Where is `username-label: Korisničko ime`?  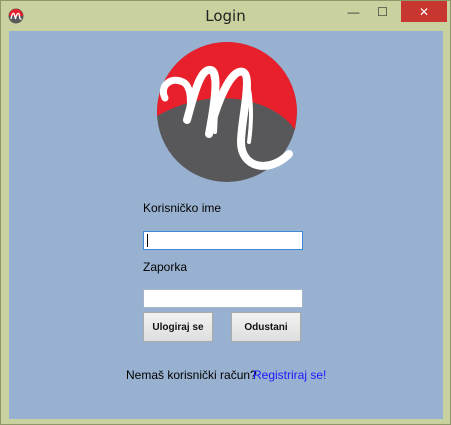 username-label: Korisničko ime is located at coordinates (182, 208).